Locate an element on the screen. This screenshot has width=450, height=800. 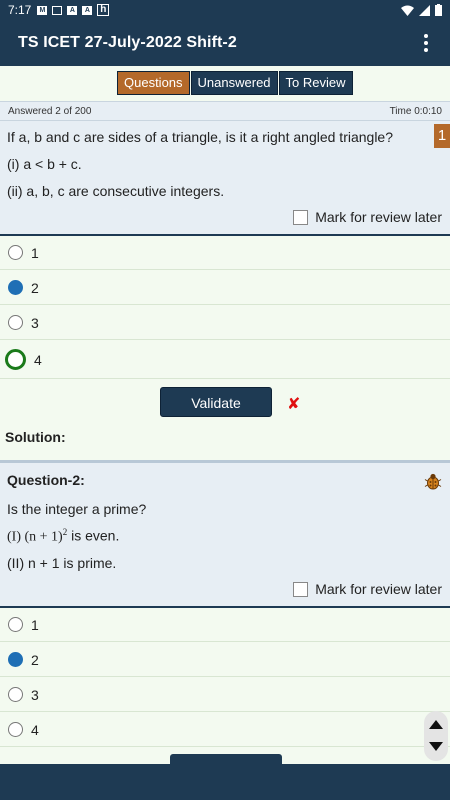
gallery-notification-icon is located at coordinates (57, 10).